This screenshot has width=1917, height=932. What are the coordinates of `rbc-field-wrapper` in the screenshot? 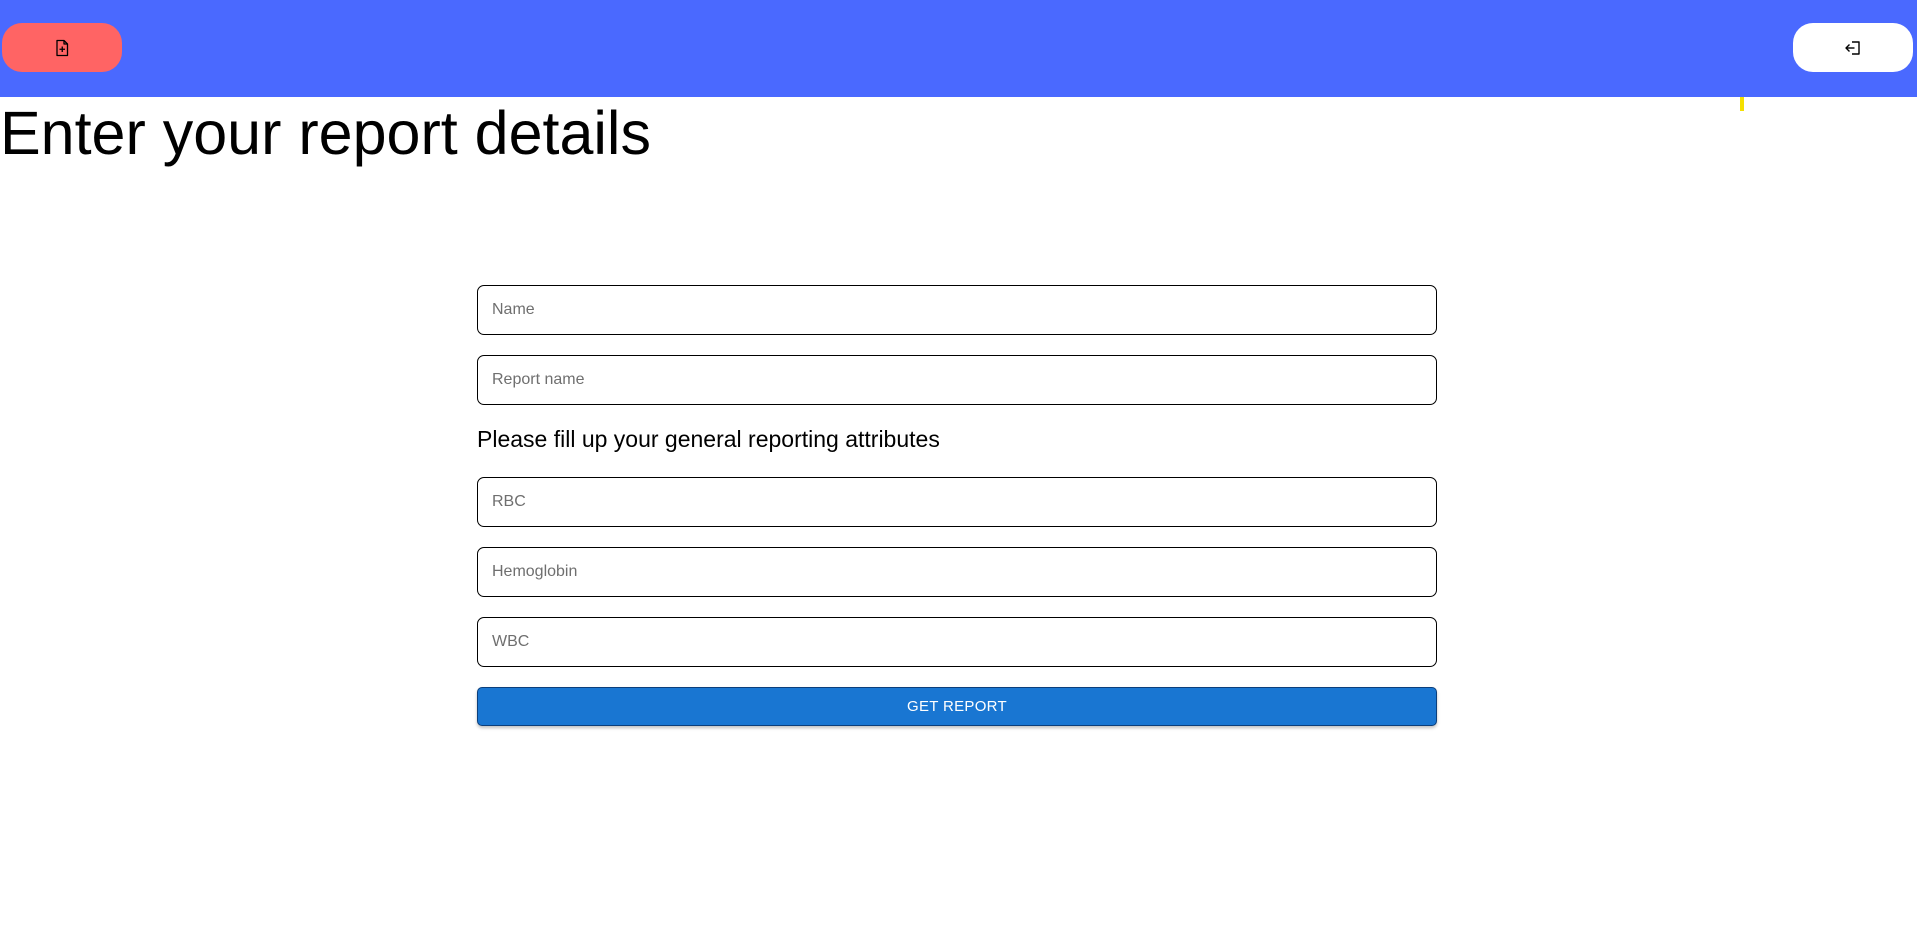 It's located at (957, 502).